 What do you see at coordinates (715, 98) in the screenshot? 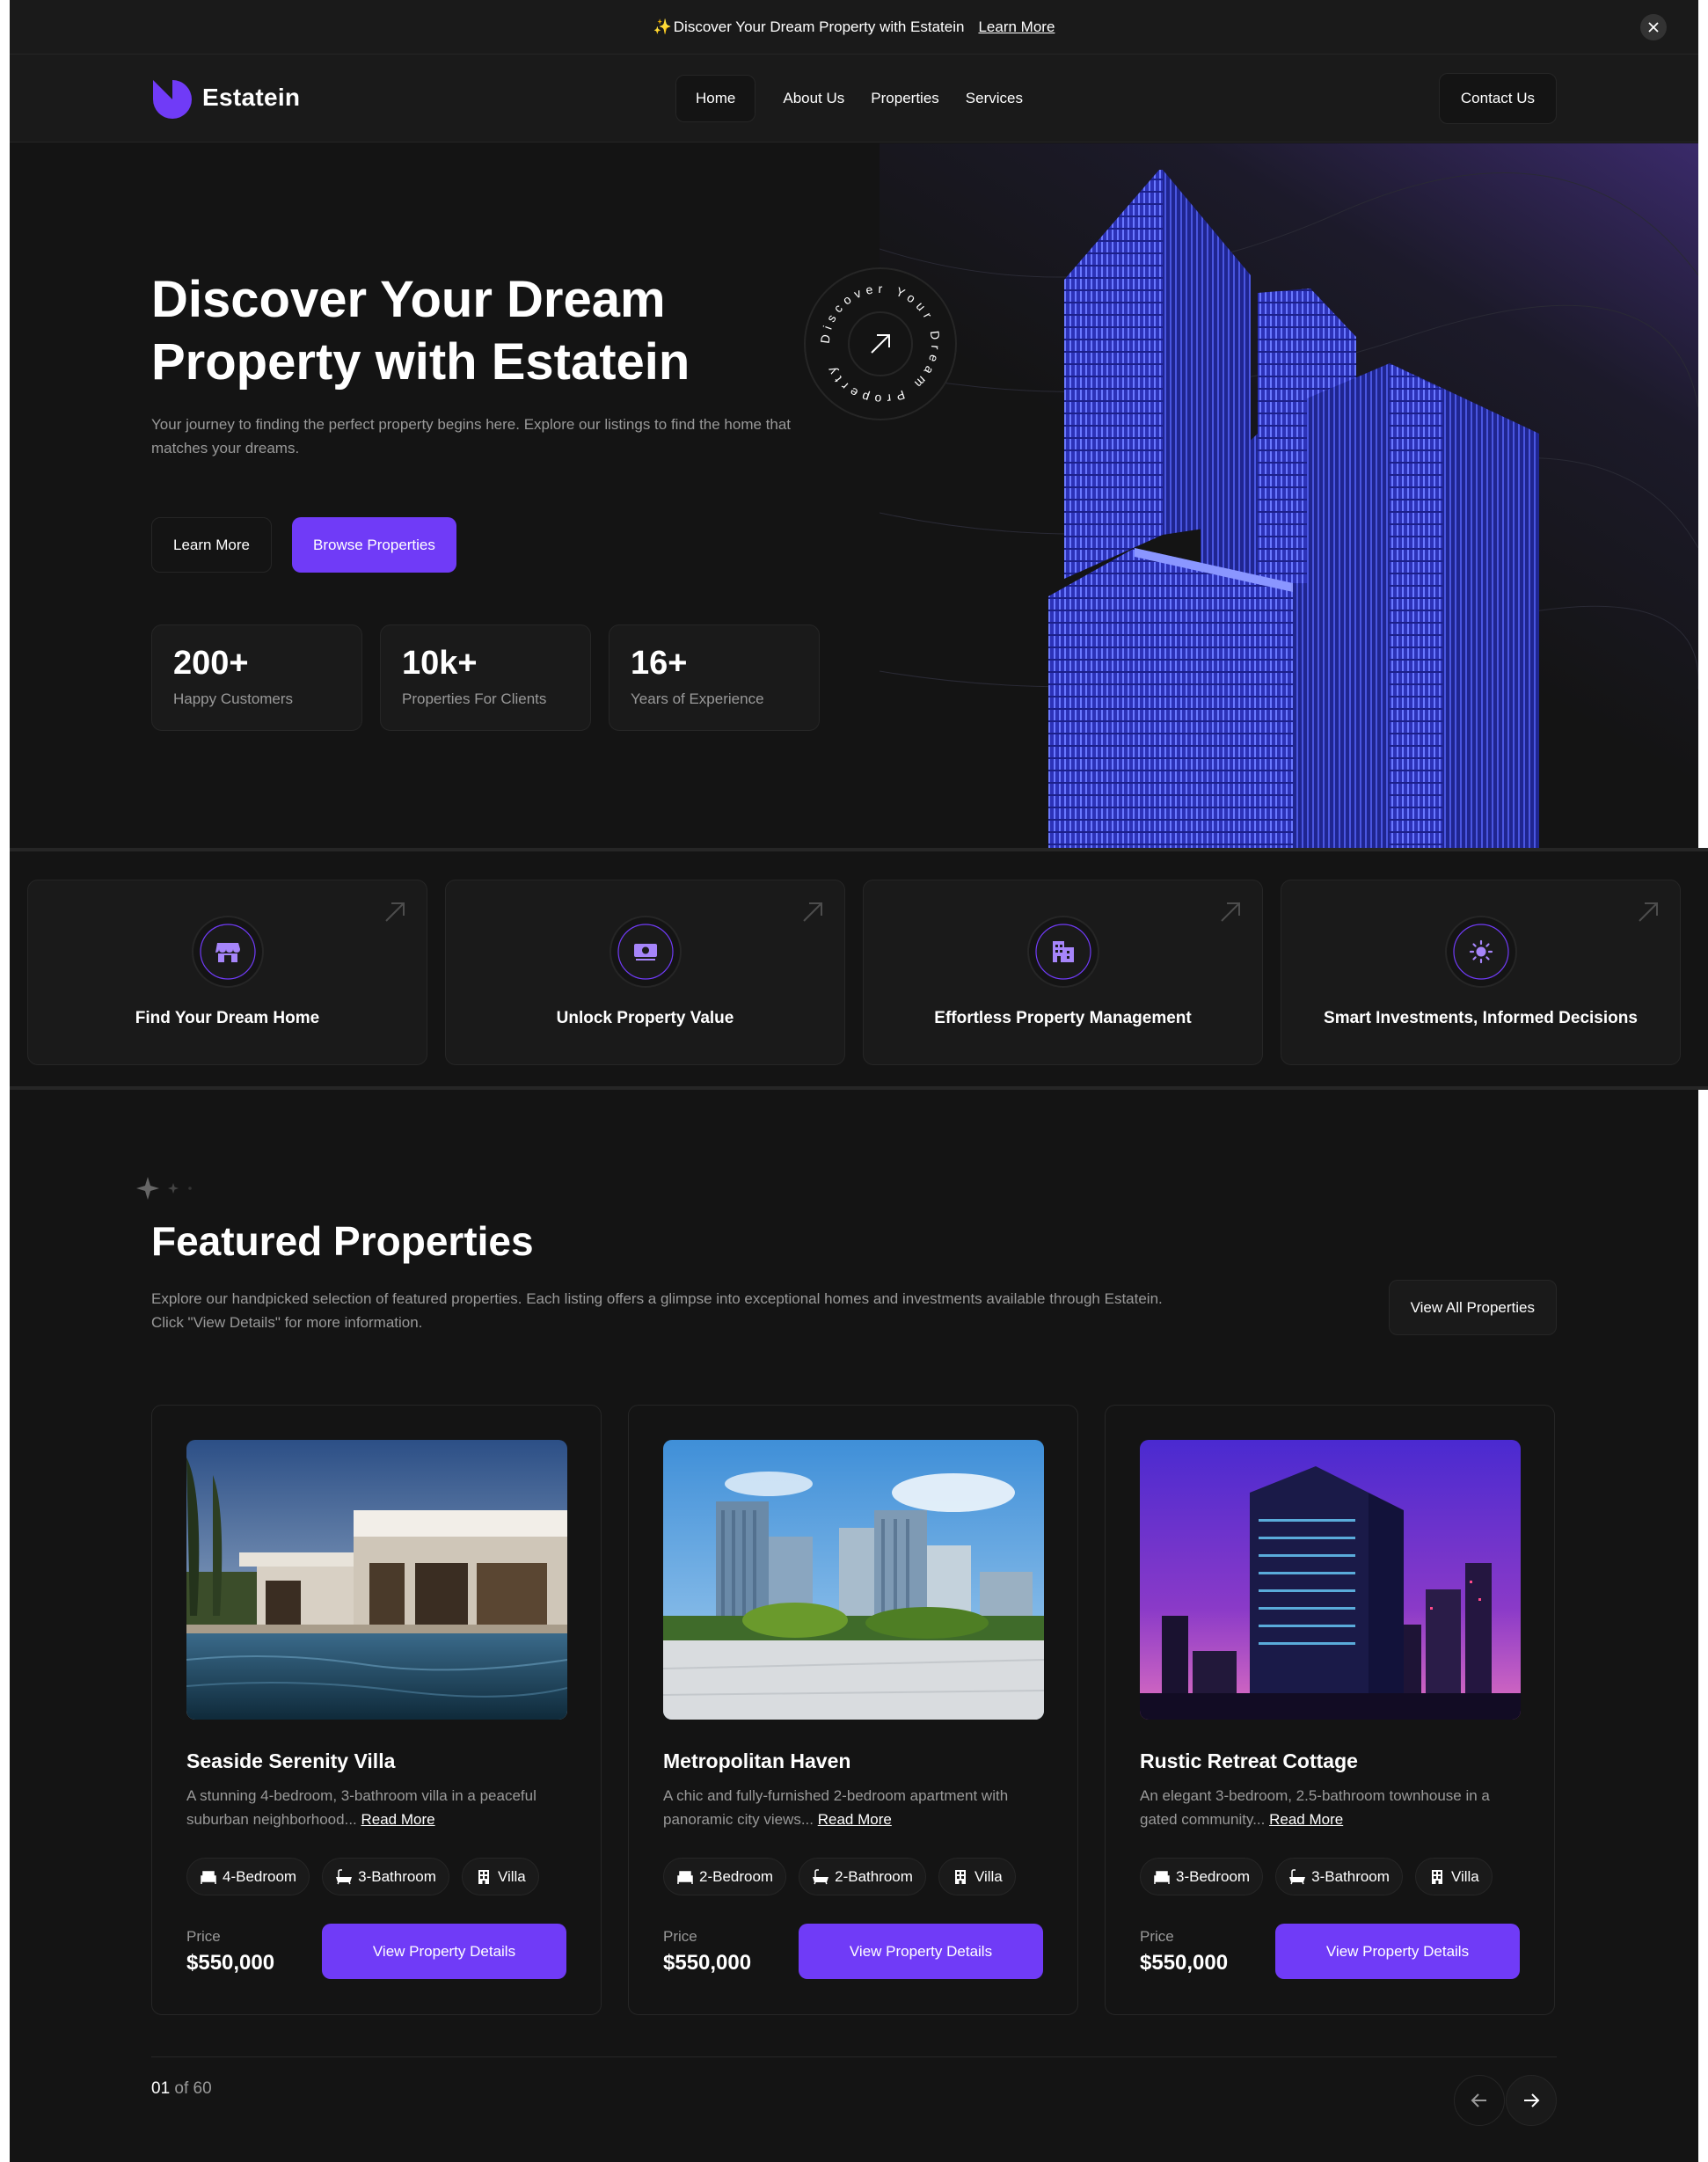
I see `nav-link-home: Home` at bounding box center [715, 98].